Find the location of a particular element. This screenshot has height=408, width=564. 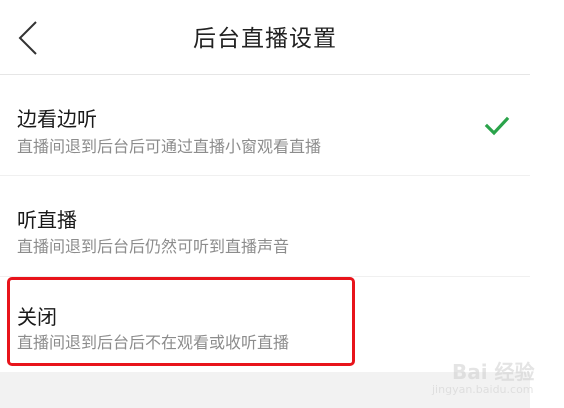

chevron-left-icon is located at coordinates (27, 38).